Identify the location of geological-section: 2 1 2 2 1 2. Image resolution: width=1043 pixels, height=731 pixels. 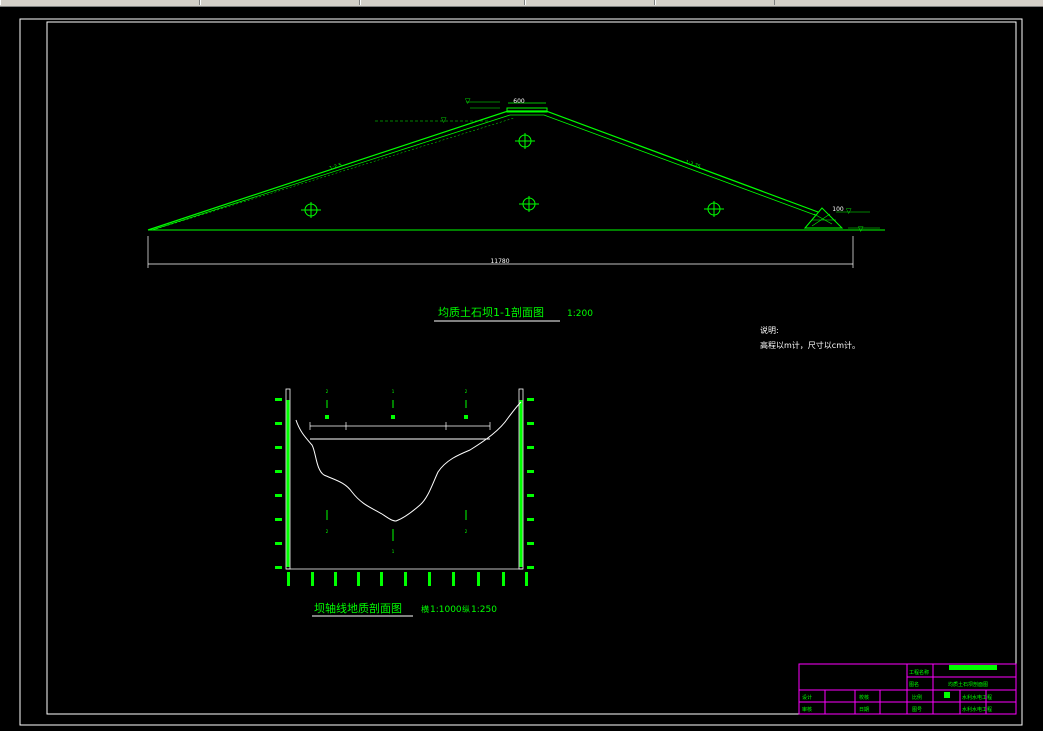
(404, 487).